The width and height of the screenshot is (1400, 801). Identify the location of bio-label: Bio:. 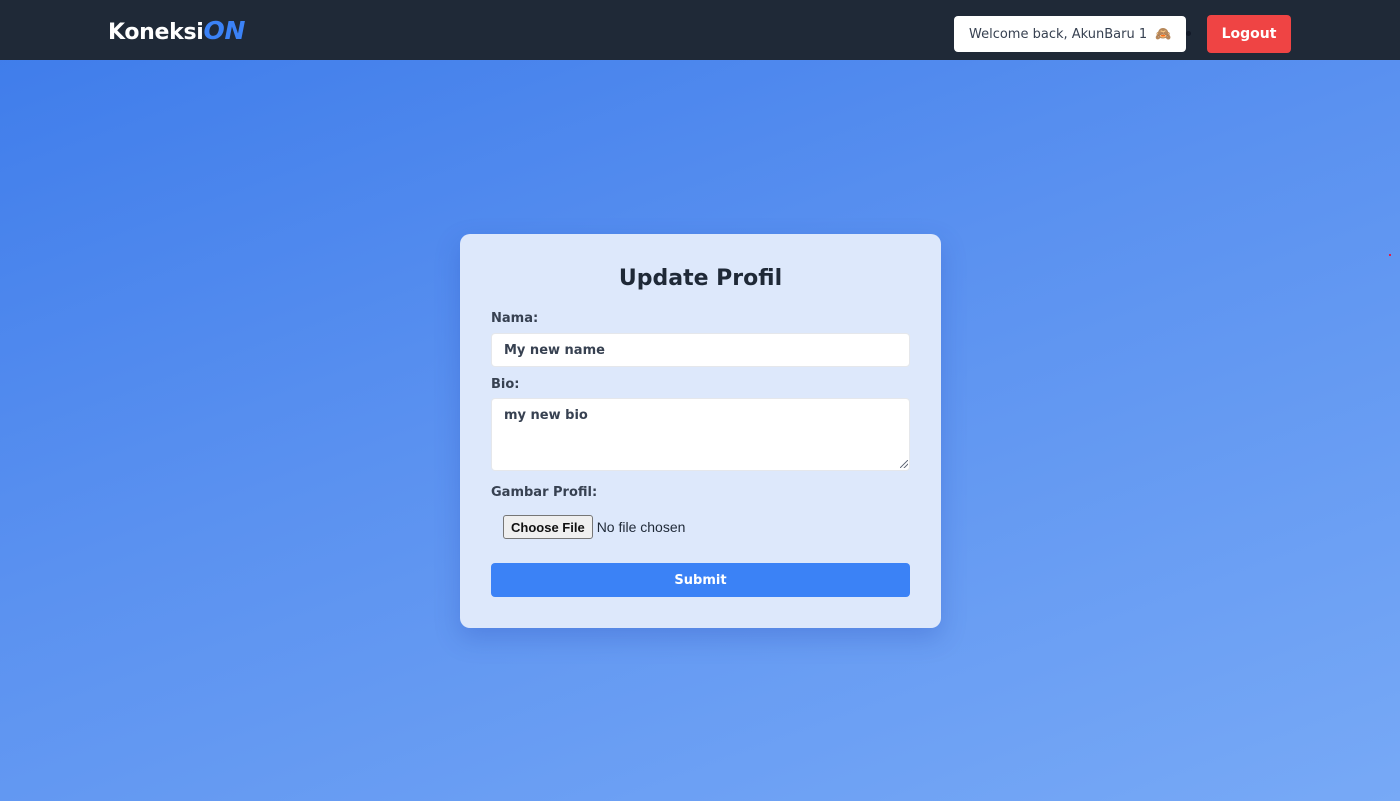
(505, 384).